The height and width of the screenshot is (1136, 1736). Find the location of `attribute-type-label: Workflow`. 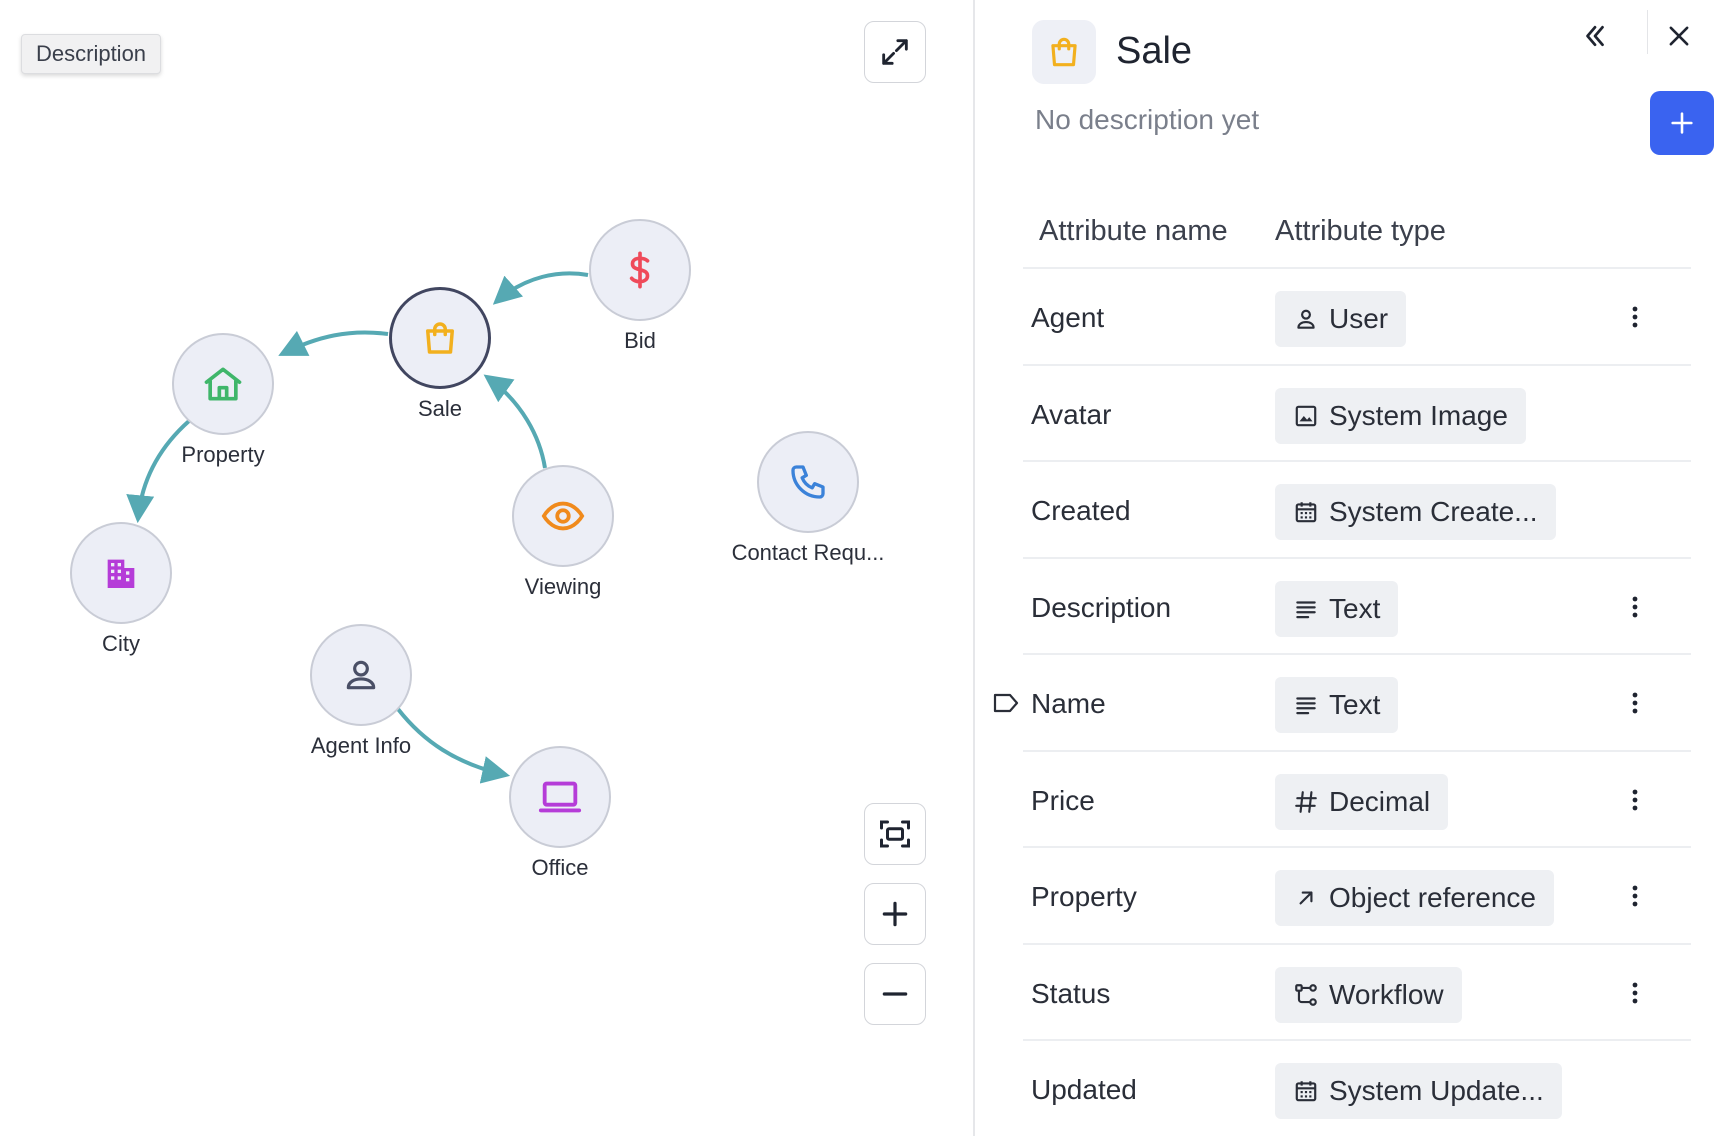

attribute-type-label: Workflow is located at coordinates (1386, 994).